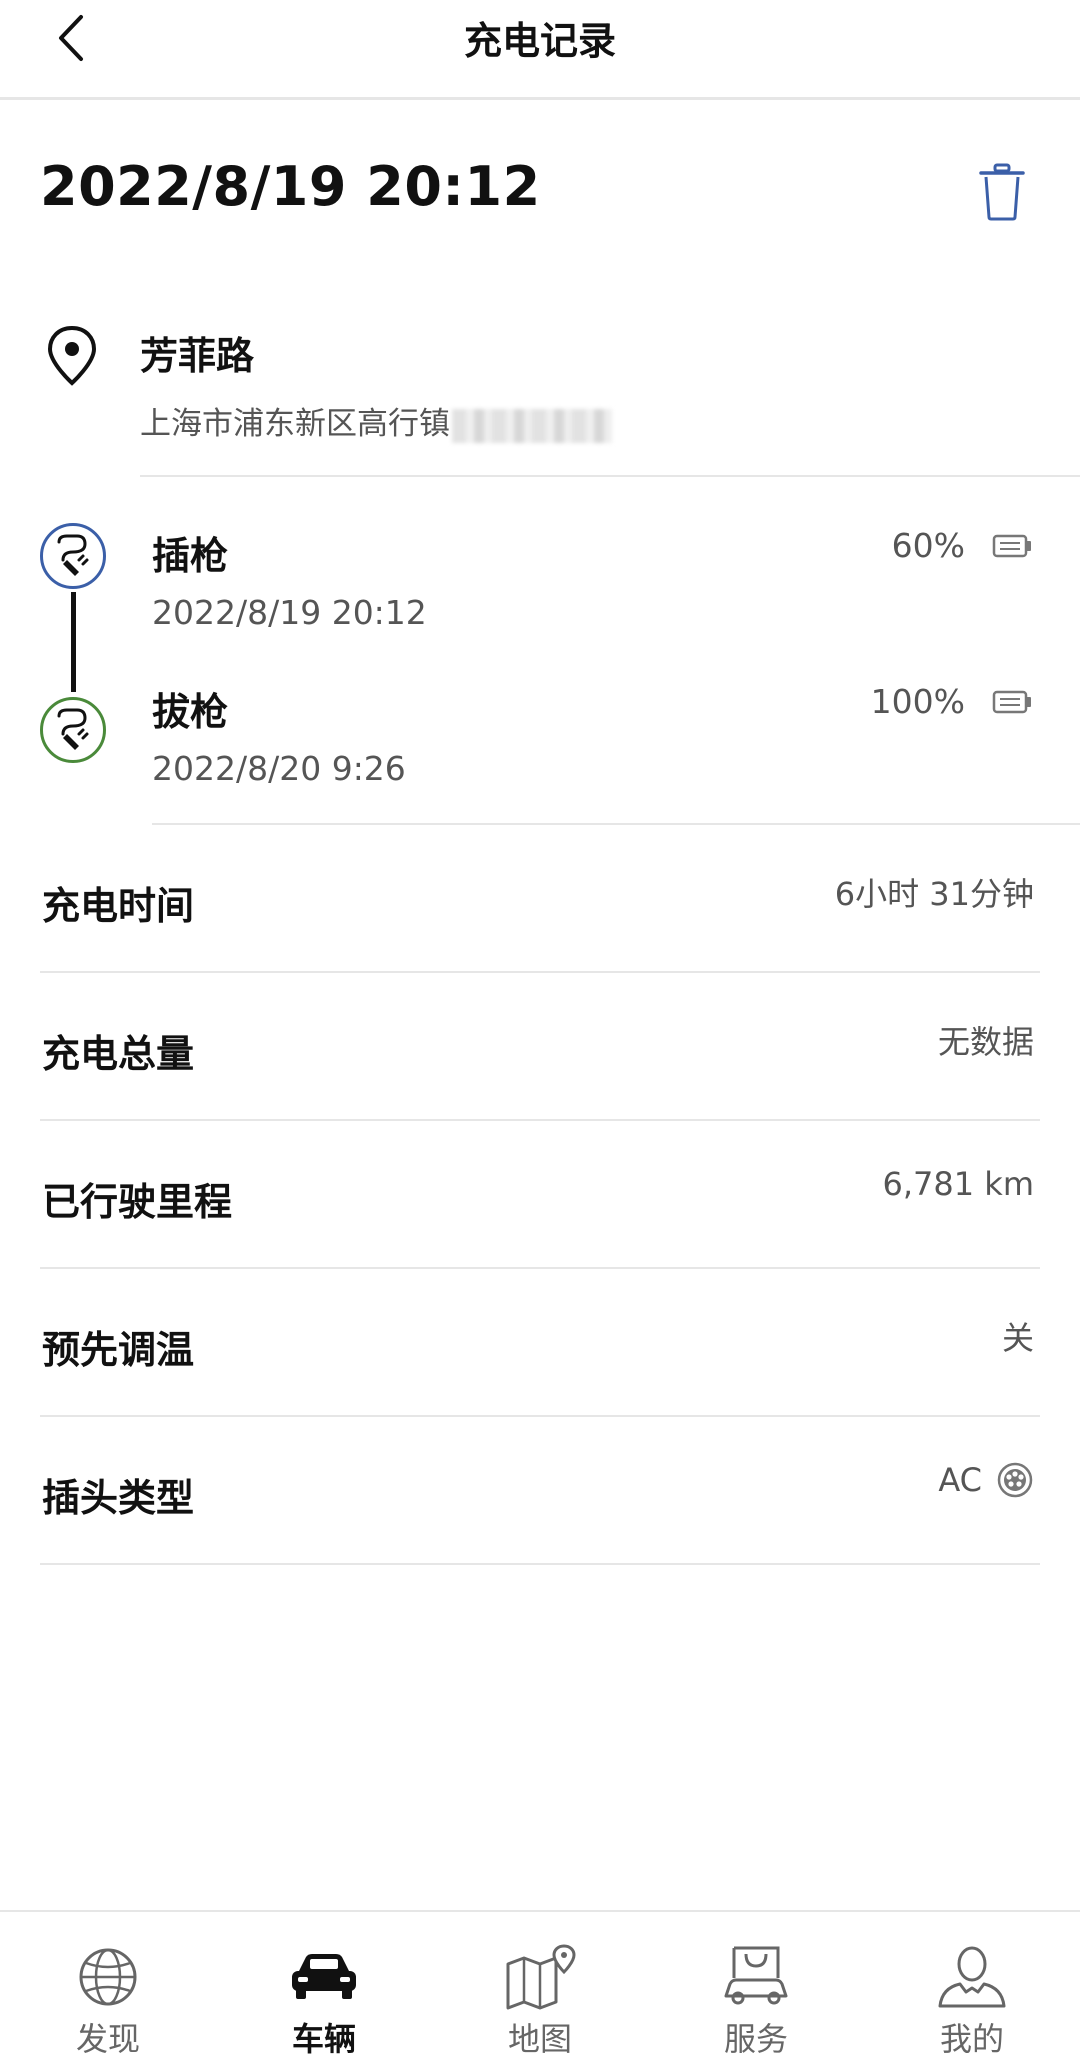  I want to click on tab-profile: 我的, so click(972, 1991).